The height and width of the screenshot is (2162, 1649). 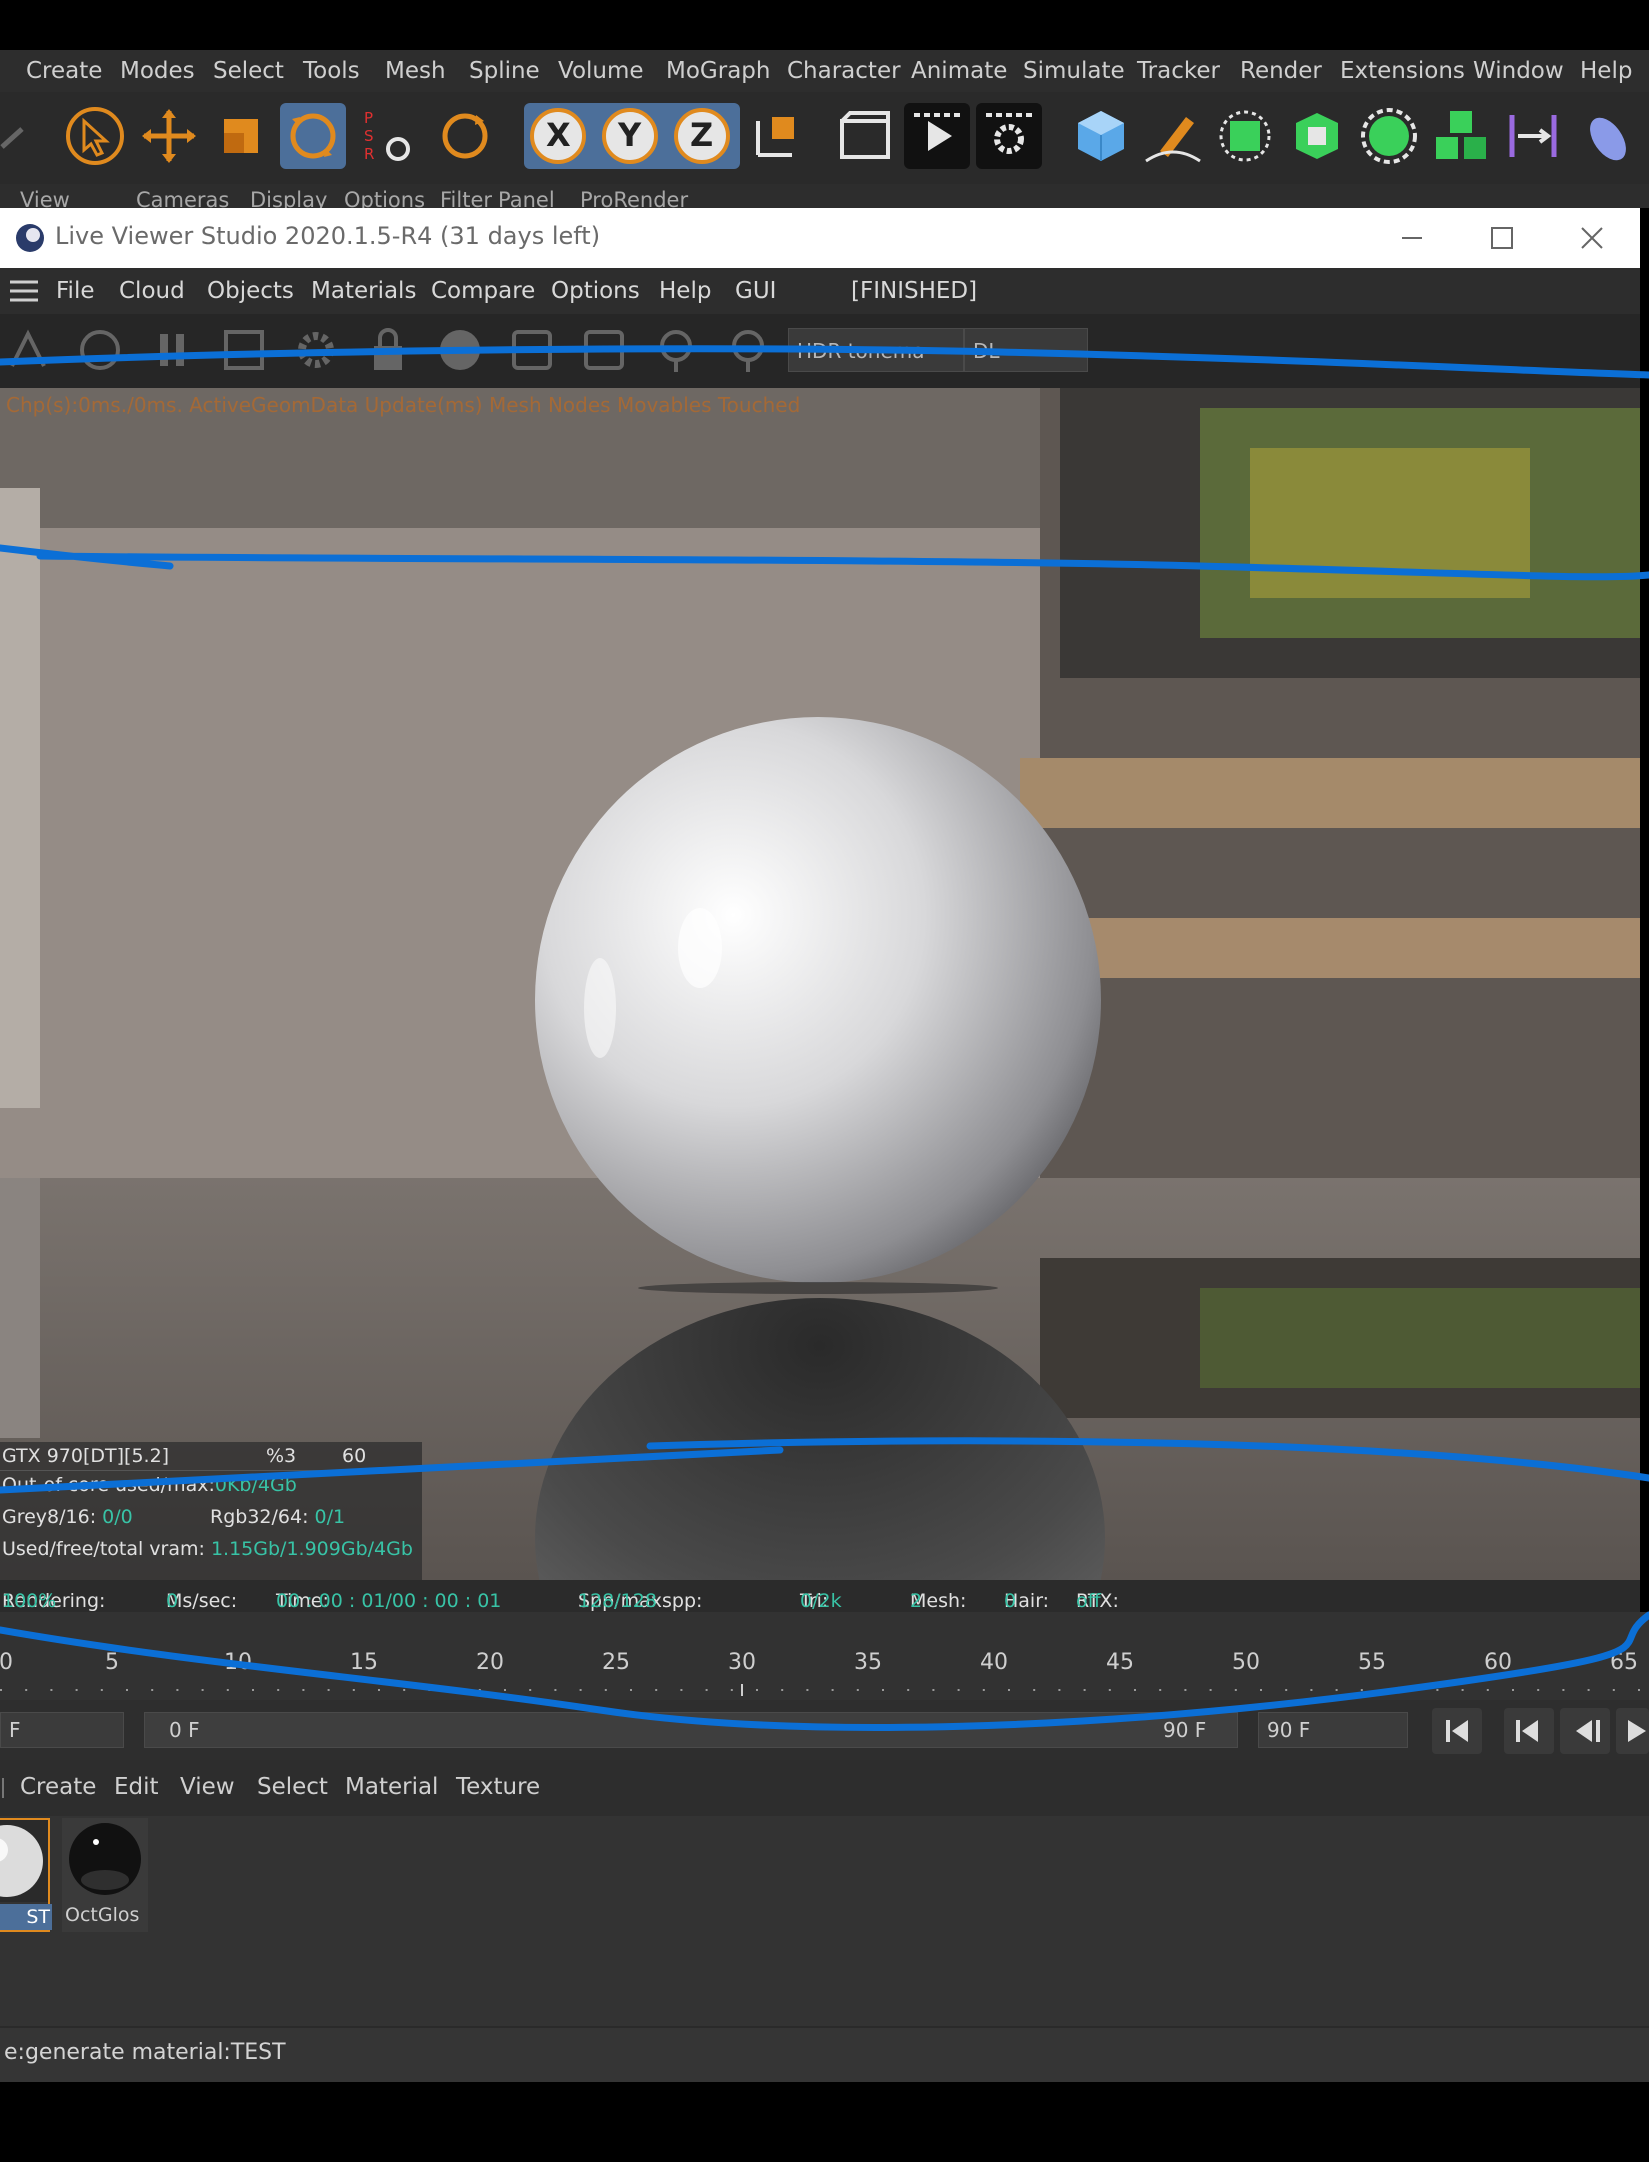 I want to click on rotate-recent-icon, so click(x=465, y=136).